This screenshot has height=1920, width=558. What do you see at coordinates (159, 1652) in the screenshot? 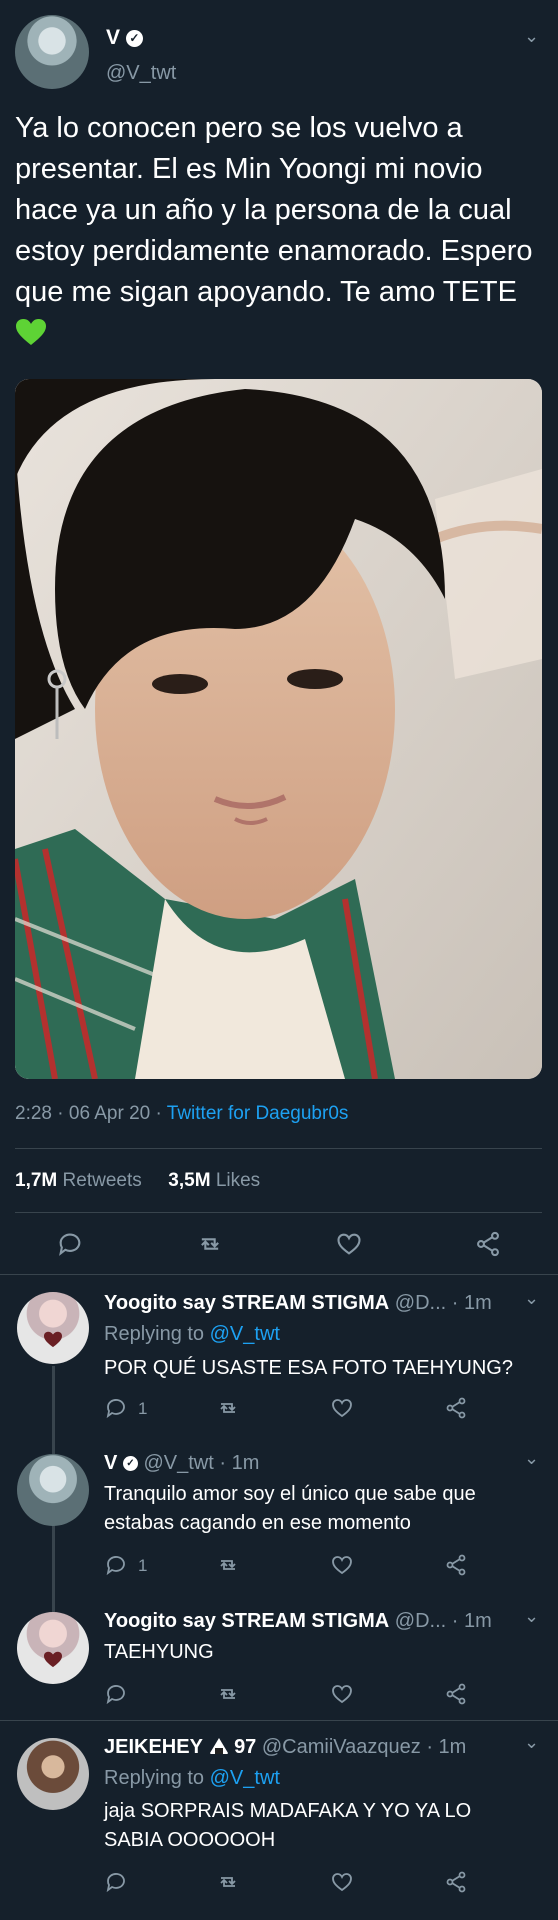
I see `reply-text: TAEHYUNG` at bounding box center [159, 1652].